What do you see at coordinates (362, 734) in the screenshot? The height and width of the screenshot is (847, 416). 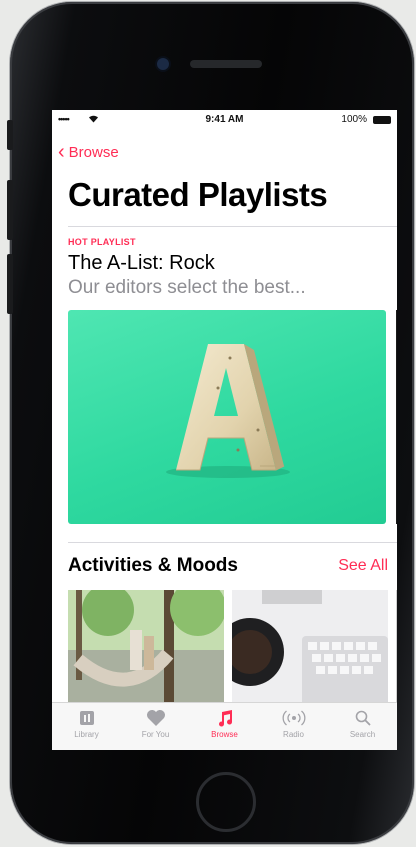 I see `tab-search-label: Search` at bounding box center [362, 734].